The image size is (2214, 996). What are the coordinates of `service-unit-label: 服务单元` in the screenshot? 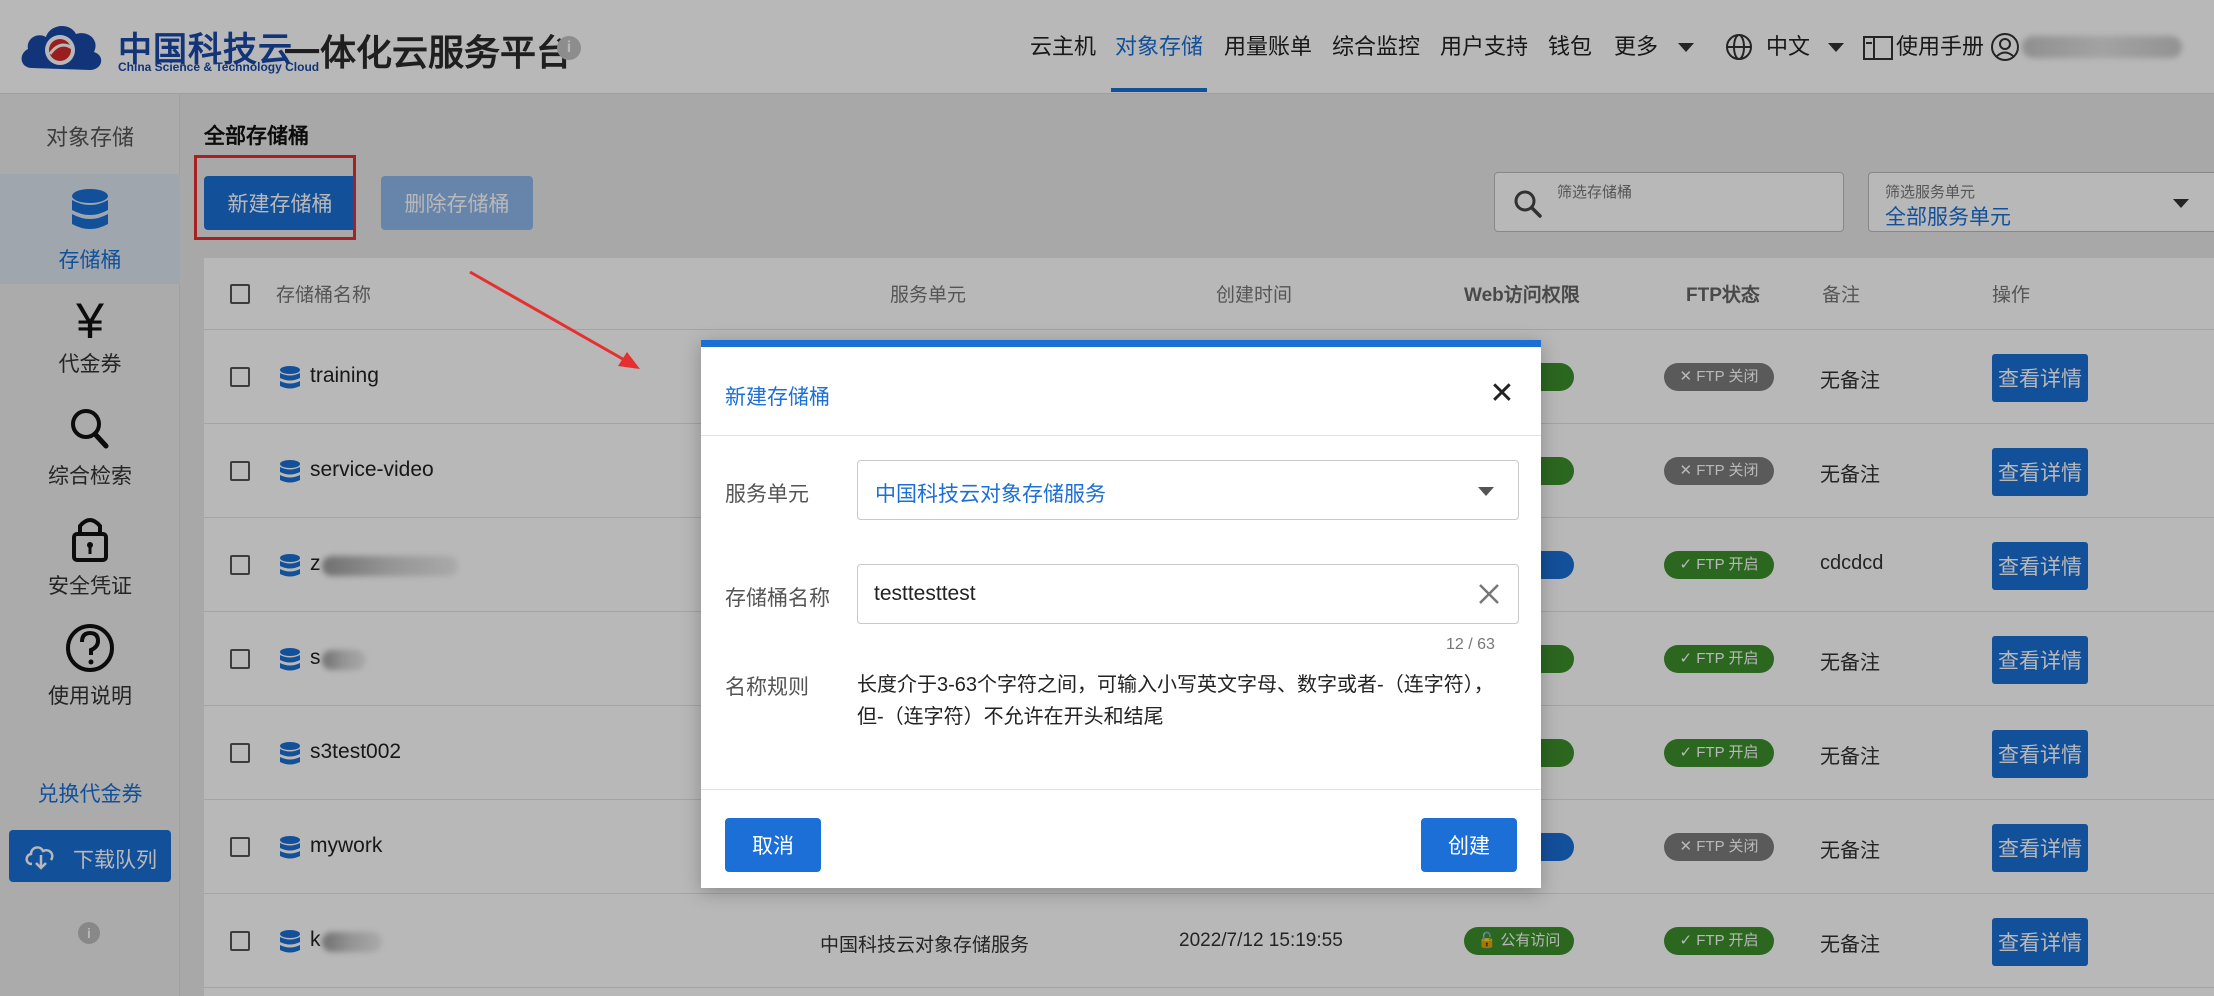 It's located at (767, 494).